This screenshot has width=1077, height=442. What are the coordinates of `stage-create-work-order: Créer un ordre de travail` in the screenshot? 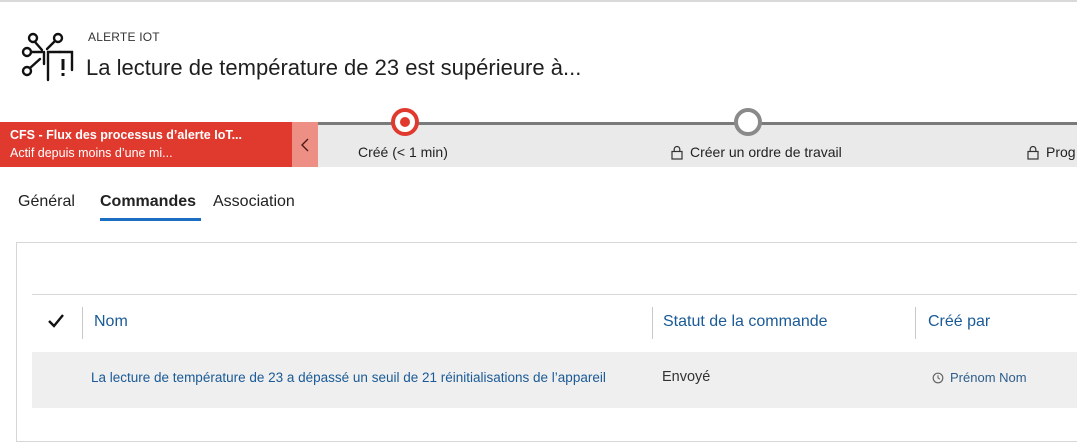 It's located at (756, 152).